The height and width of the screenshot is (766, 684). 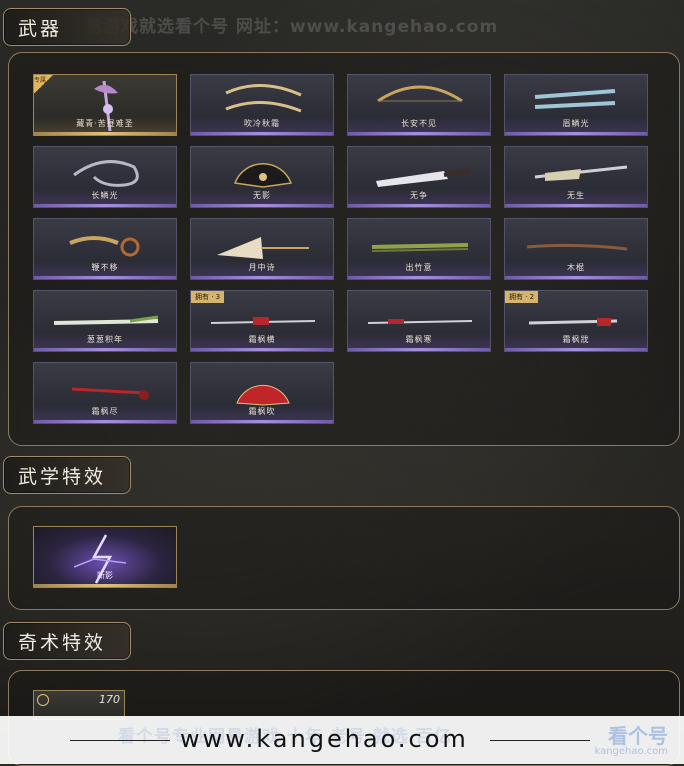 What do you see at coordinates (540, 740) in the screenshot?
I see `footer-line-right` at bounding box center [540, 740].